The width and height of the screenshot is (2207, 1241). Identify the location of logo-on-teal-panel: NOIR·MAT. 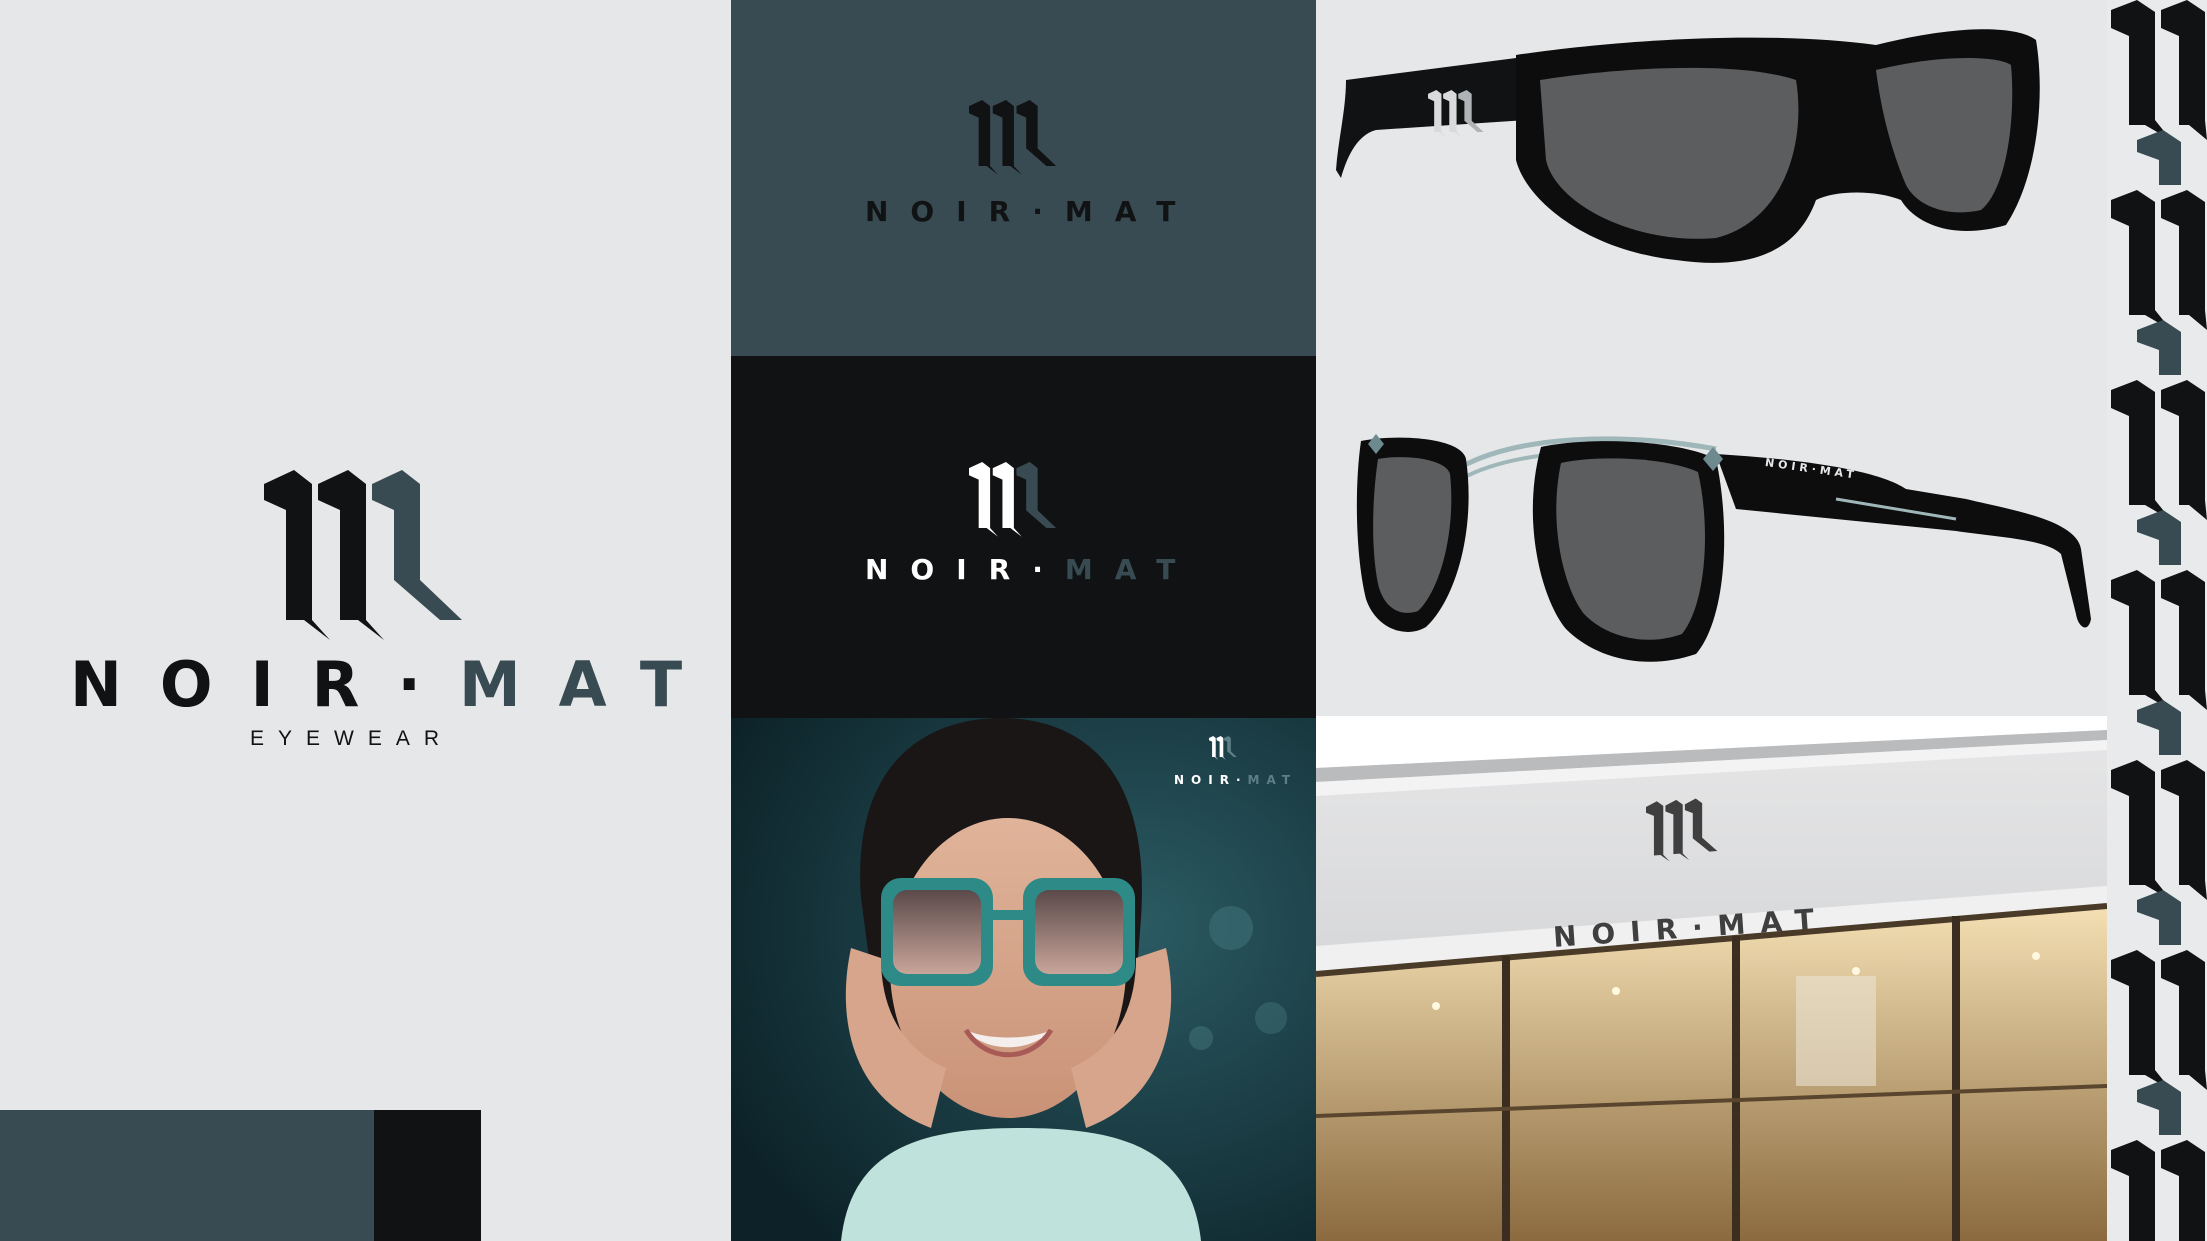
(1023, 178).